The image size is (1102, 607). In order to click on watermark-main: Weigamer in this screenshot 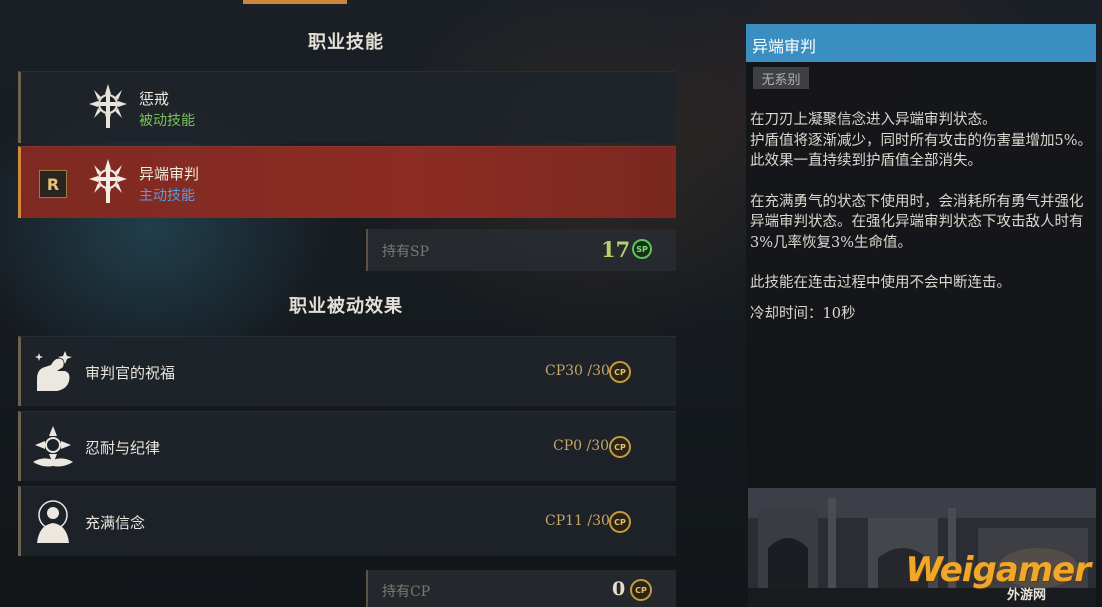, I will do `click(998, 570)`.